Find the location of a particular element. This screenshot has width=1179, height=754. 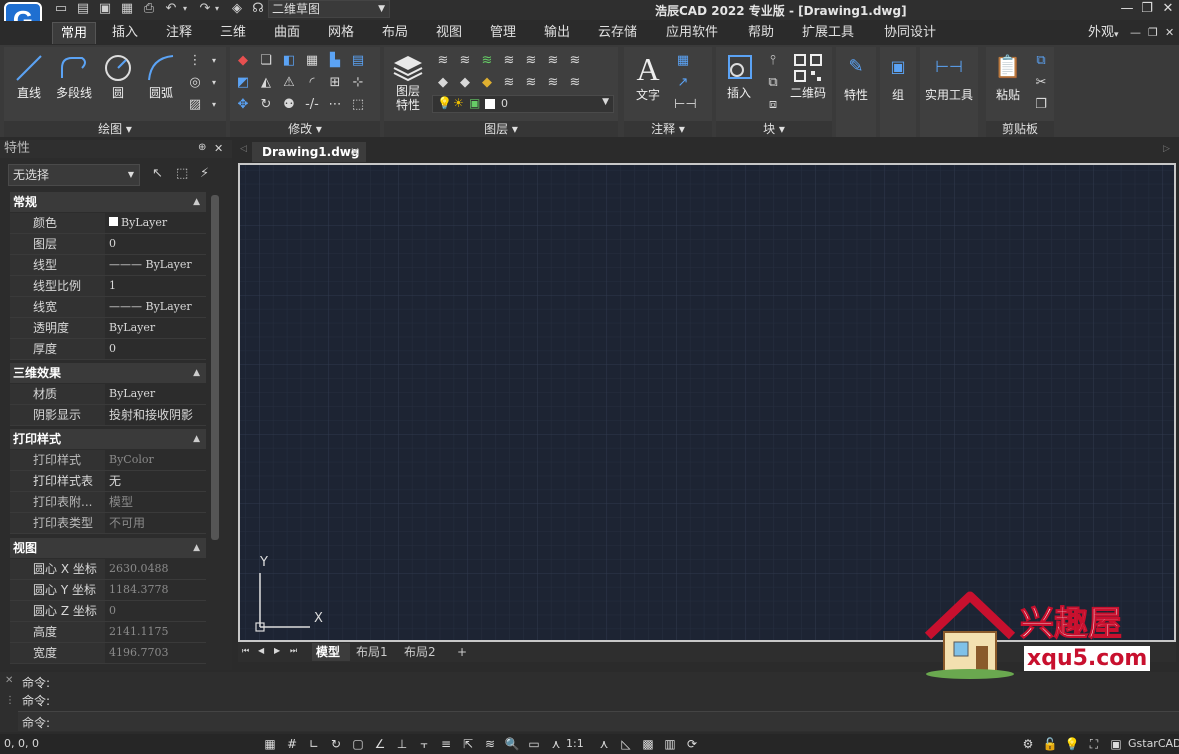

tab-view: 视图 is located at coordinates (449, 33).